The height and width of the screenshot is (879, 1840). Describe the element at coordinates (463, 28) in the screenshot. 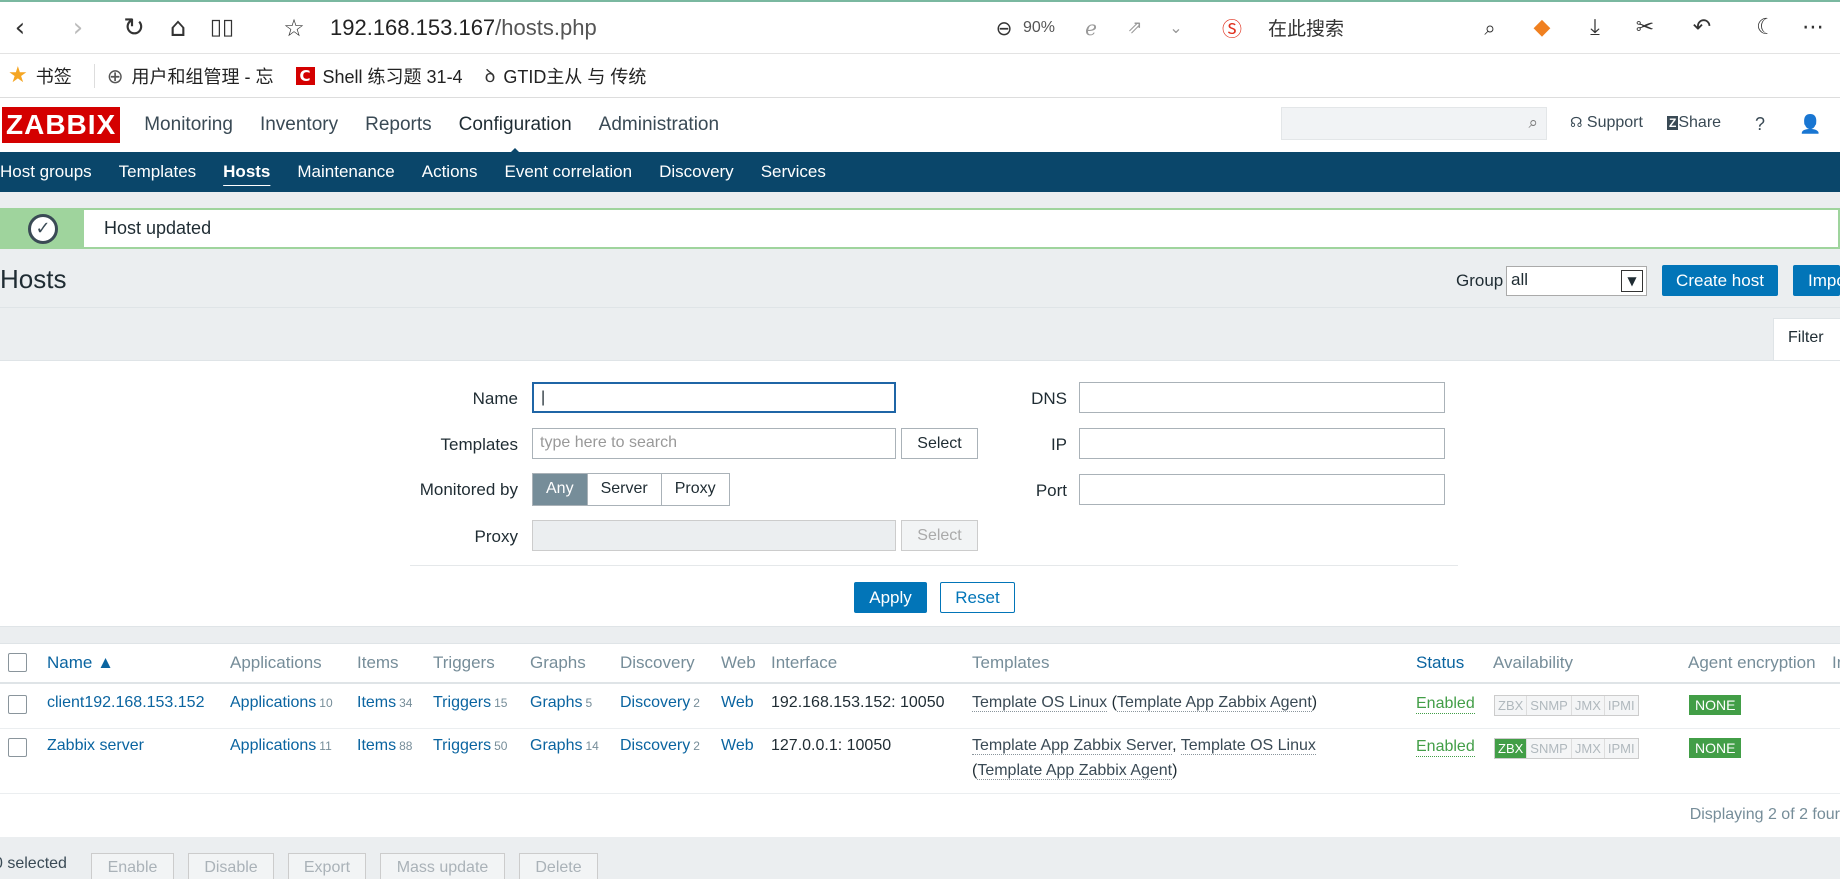

I see `address-bar: 192.168.153.167/hosts.php` at that location.